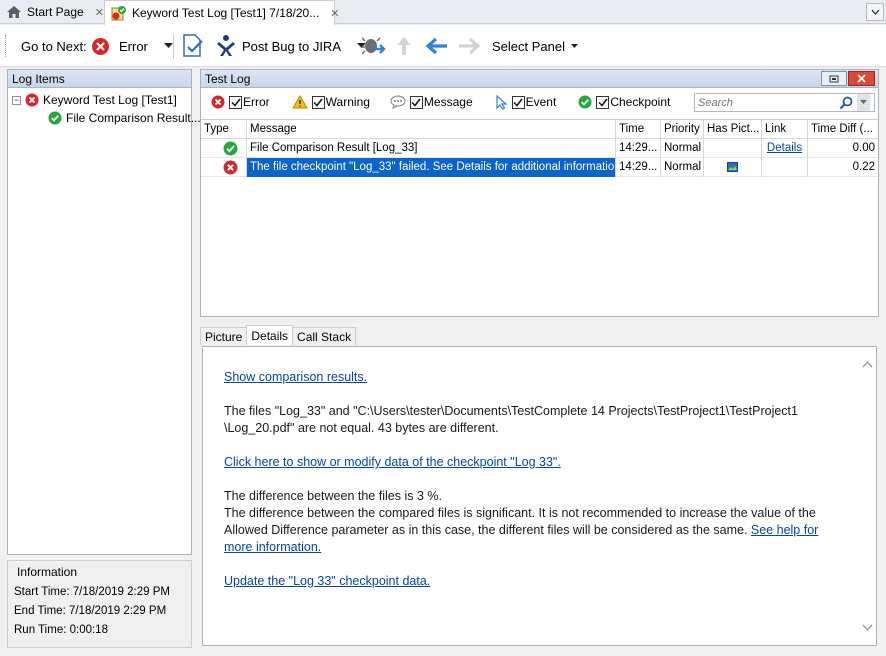 The width and height of the screenshot is (886, 656). What do you see at coordinates (764, 102) in the screenshot?
I see `search-input` at bounding box center [764, 102].